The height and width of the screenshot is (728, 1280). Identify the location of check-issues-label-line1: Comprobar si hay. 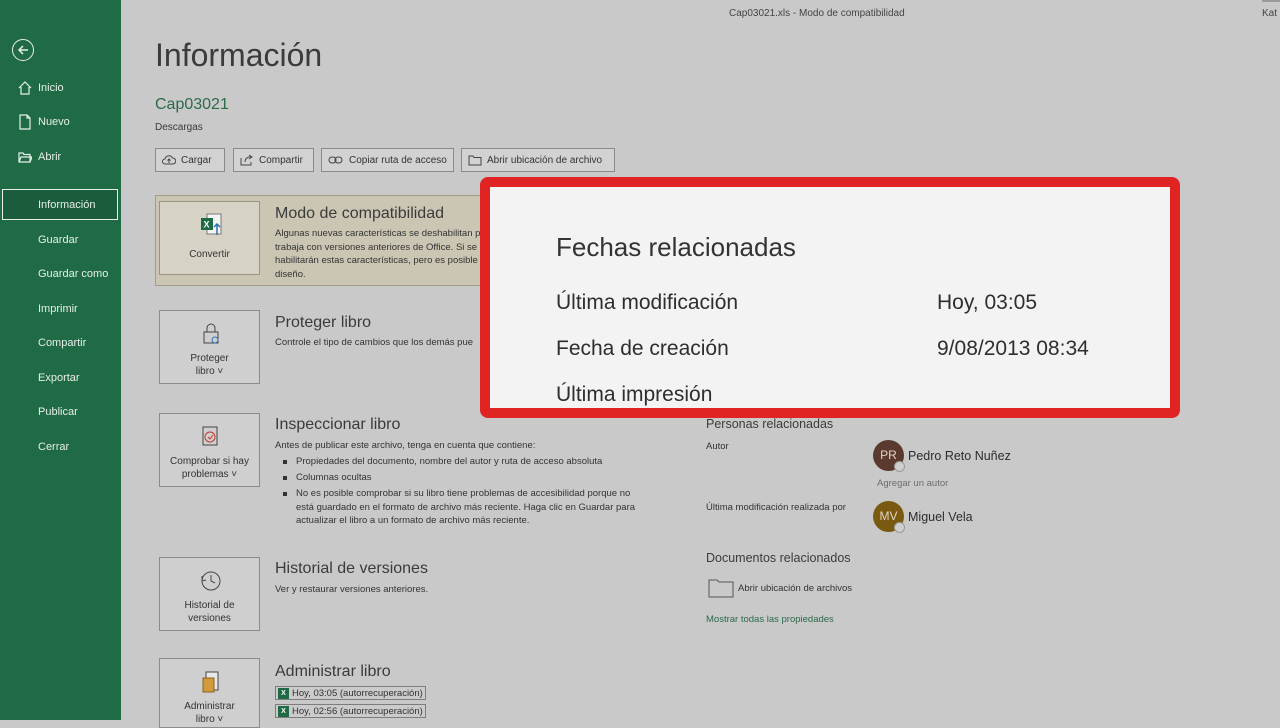
(209, 461).